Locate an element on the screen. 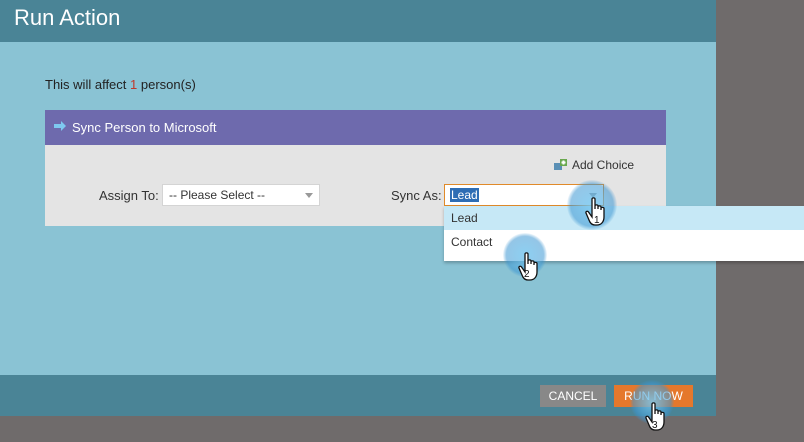 Image resolution: width=804 pixels, height=442 pixels. dialog-title: Run Action is located at coordinates (67, 17).